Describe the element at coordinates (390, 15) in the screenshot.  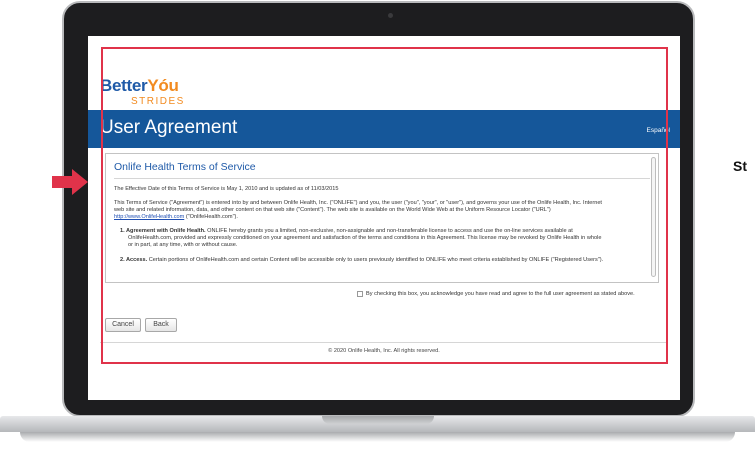
I see `camera-dot` at that location.